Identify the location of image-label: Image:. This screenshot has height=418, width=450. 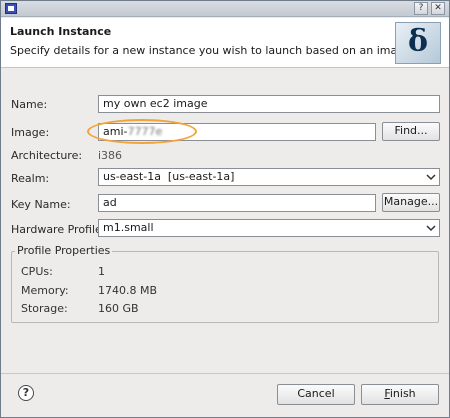
(30, 132).